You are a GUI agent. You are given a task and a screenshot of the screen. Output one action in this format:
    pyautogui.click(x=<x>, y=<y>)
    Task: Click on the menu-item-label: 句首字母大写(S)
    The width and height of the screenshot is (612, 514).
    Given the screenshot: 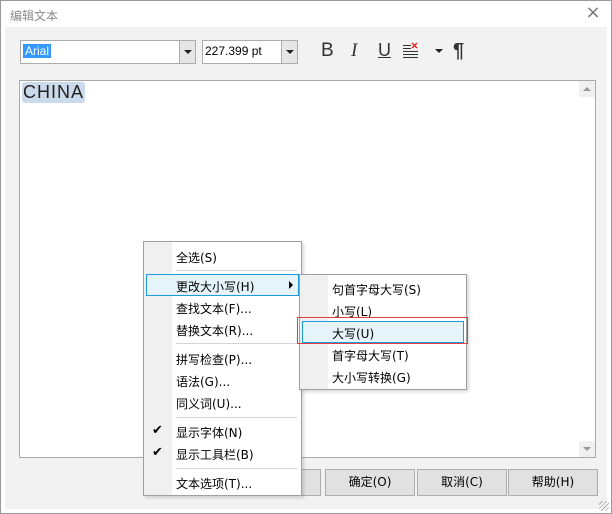 What is the action you would take?
    pyautogui.click(x=376, y=290)
    